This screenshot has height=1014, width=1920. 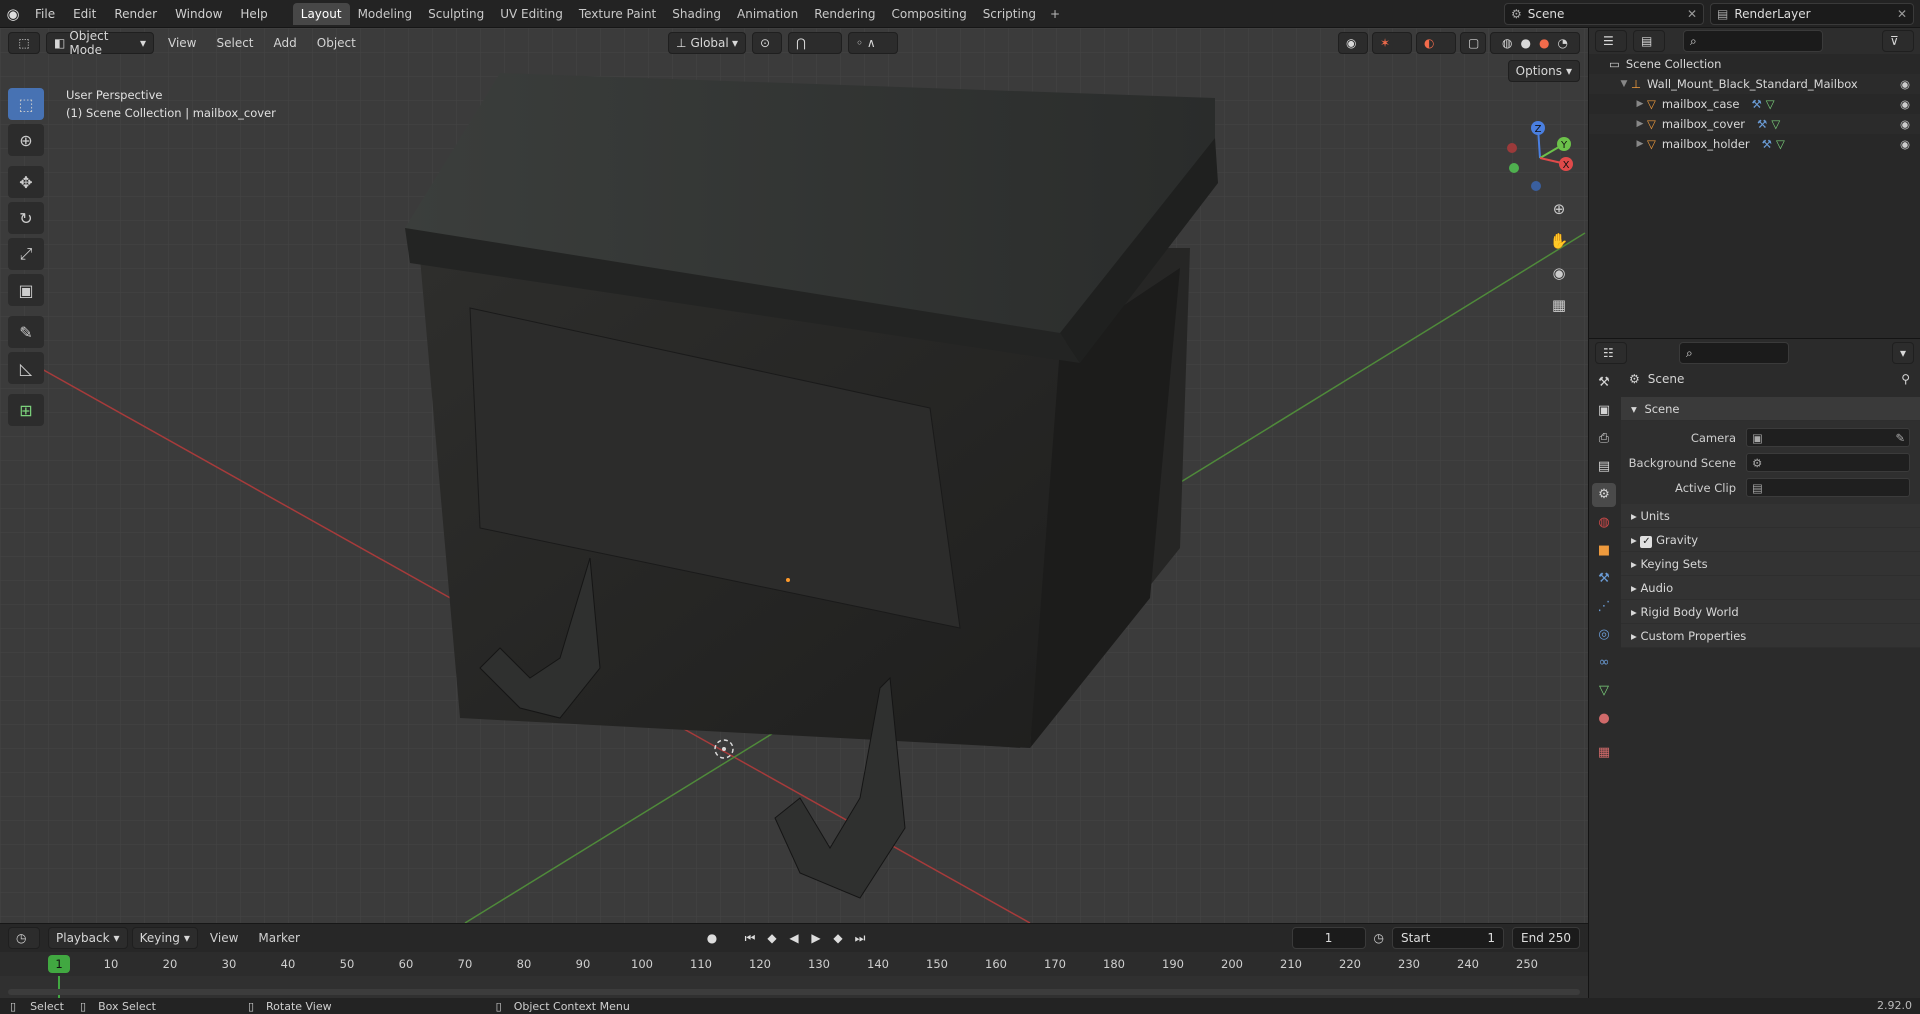 I want to click on camera-view-icon: ◉, so click(x=1559, y=276).